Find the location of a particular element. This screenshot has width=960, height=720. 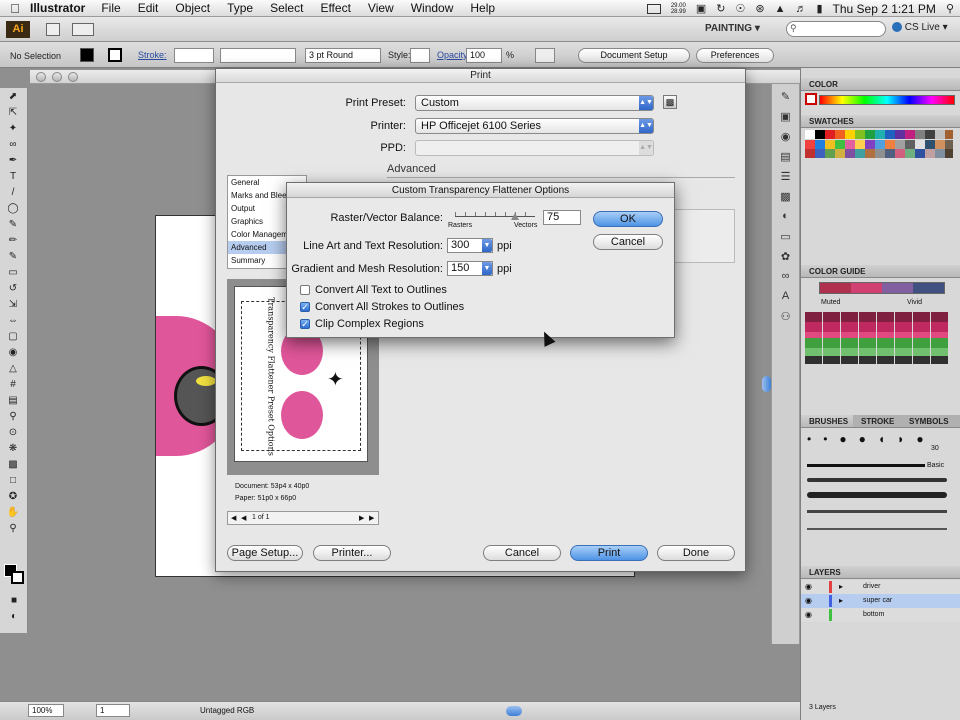

color-mode-icon: ■ is located at coordinates (14, 600).